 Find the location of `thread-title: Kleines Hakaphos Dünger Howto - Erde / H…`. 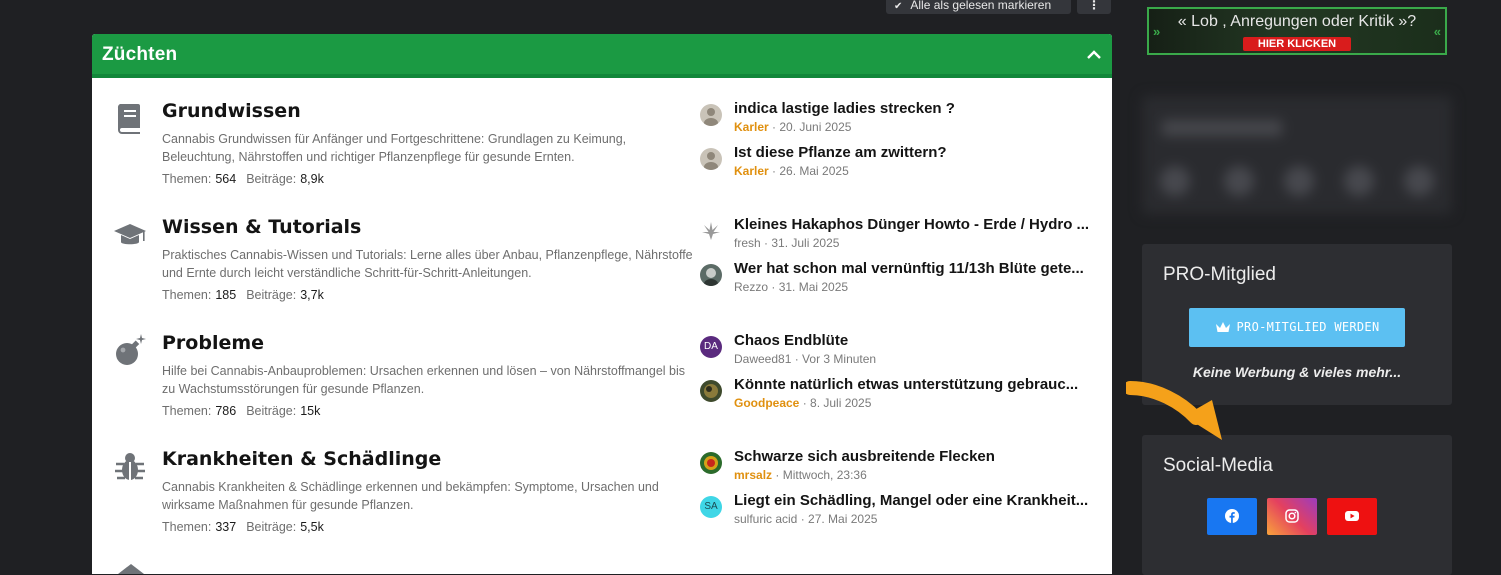

thread-title: Kleines Hakaphos Dünger Howto - Erde / H… is located at coordinates (914, 224).